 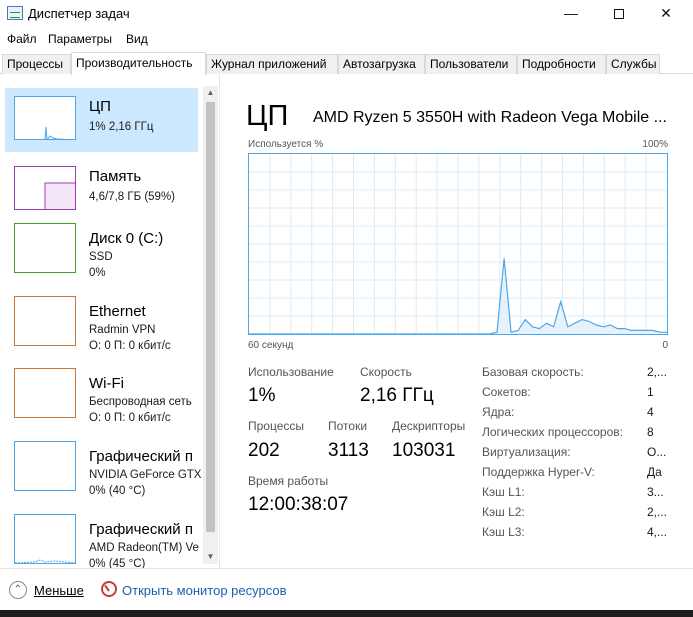 What do you see at coordinates (271, 345) in the screenshot?
I see `graph-time-span: 60 секунд` at bounding box center [271, 345].